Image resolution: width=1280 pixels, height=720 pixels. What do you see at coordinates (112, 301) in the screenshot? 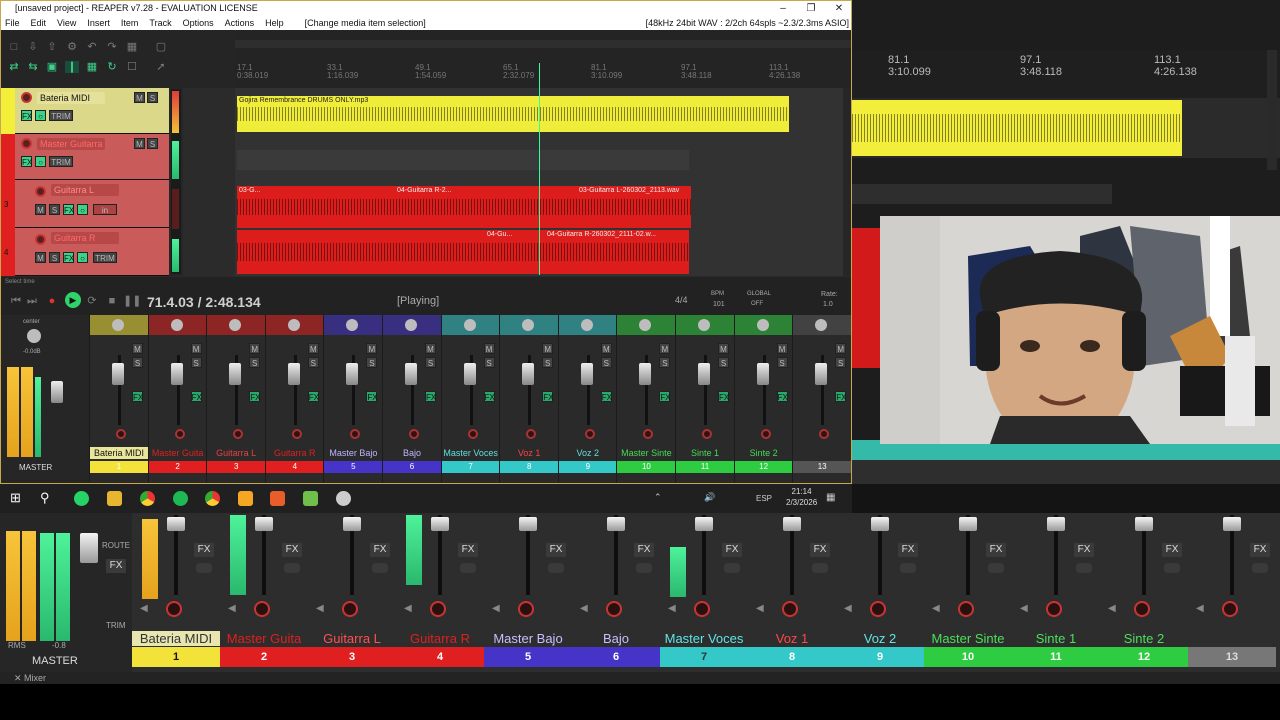
I see `stop-icon: ■` at bounding box center [112, 301].